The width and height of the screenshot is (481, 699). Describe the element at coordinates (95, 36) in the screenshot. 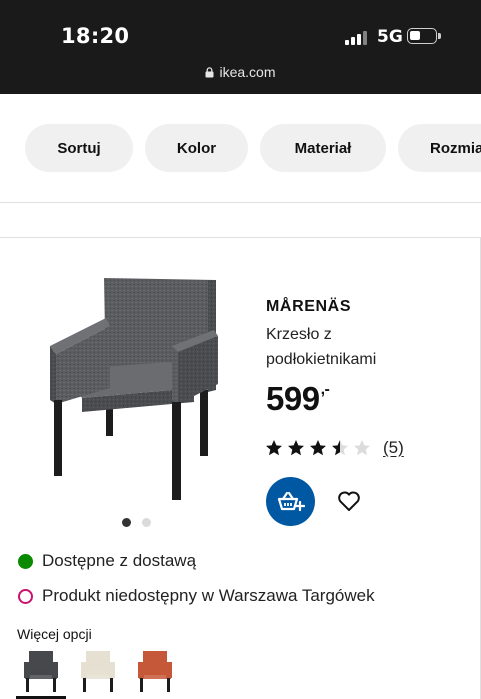

I see `clock: 18:20` at that location.